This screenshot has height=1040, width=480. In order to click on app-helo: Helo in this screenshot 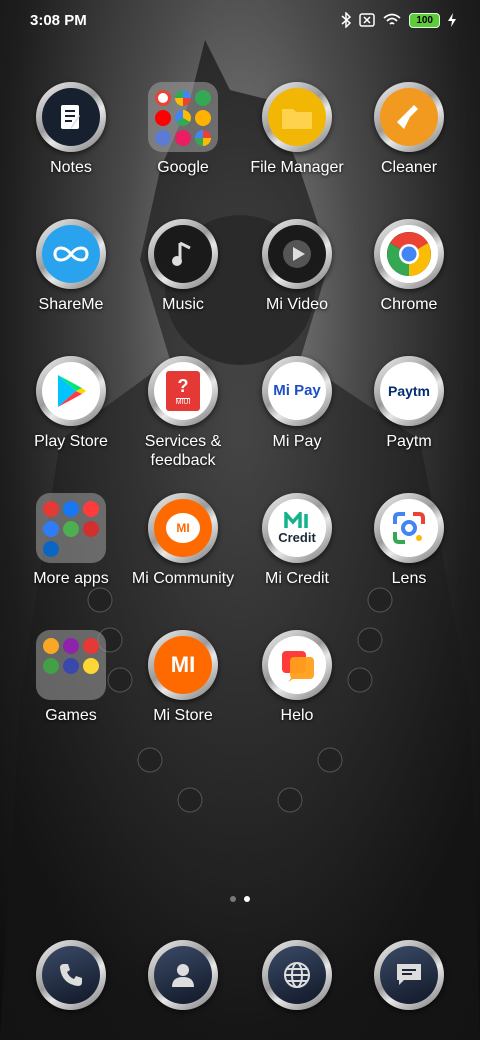, I will do `click(297, 677)`.